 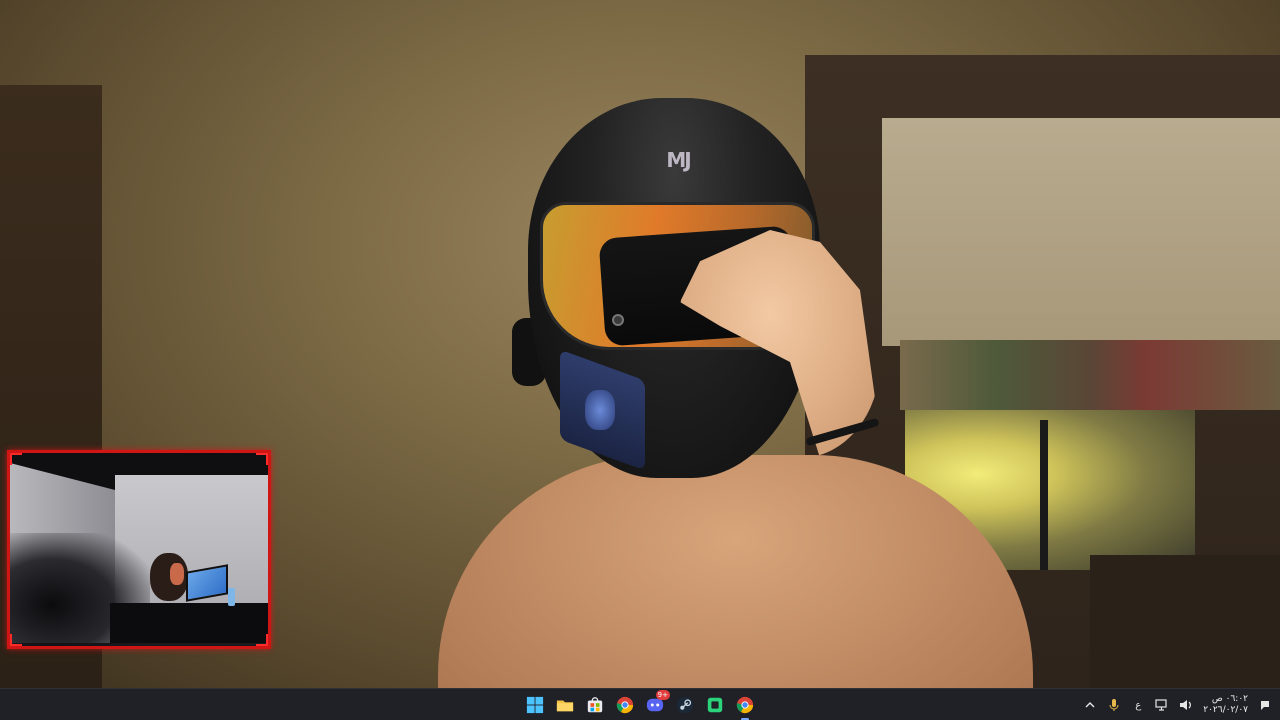 What do you see at coordinates (1114, 705) in the screenshot?
I see `microphone-icon` at bounding box center [1114, 705].